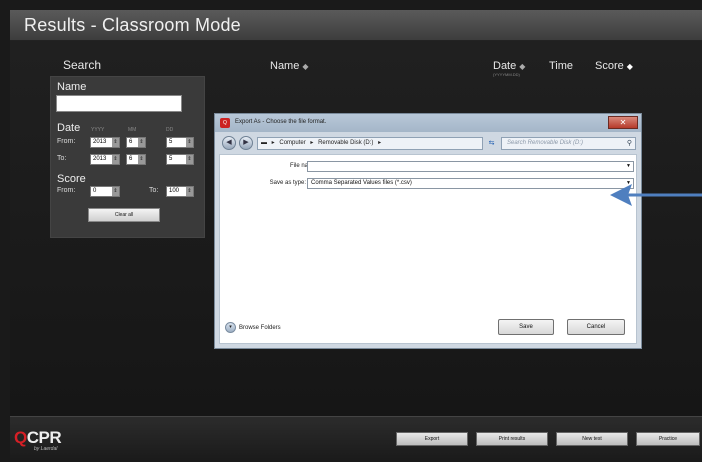  What do you see at coordinates (82, 65) in the screenshot?
I see `search-heading: Search` at bounding box center [82, 65].